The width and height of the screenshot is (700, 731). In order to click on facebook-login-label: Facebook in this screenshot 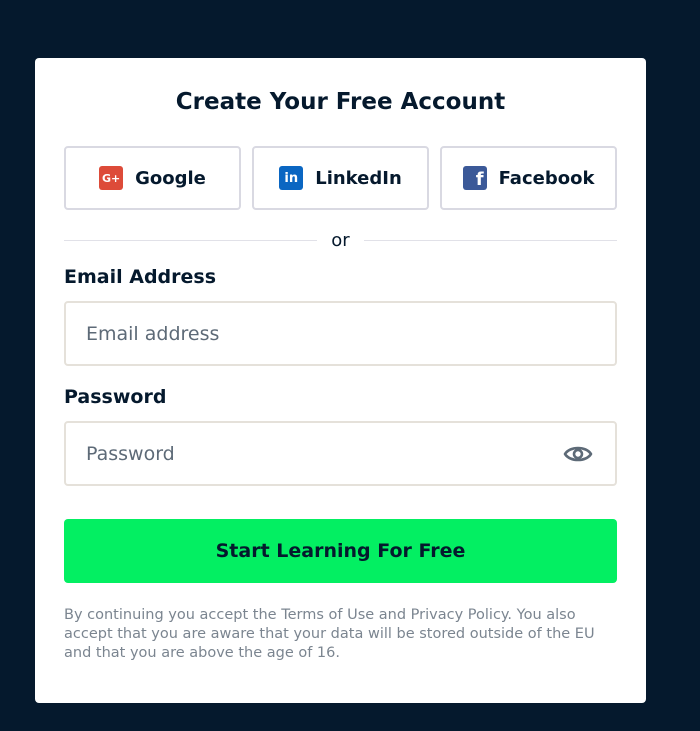, I will do `click(546, 178)`.